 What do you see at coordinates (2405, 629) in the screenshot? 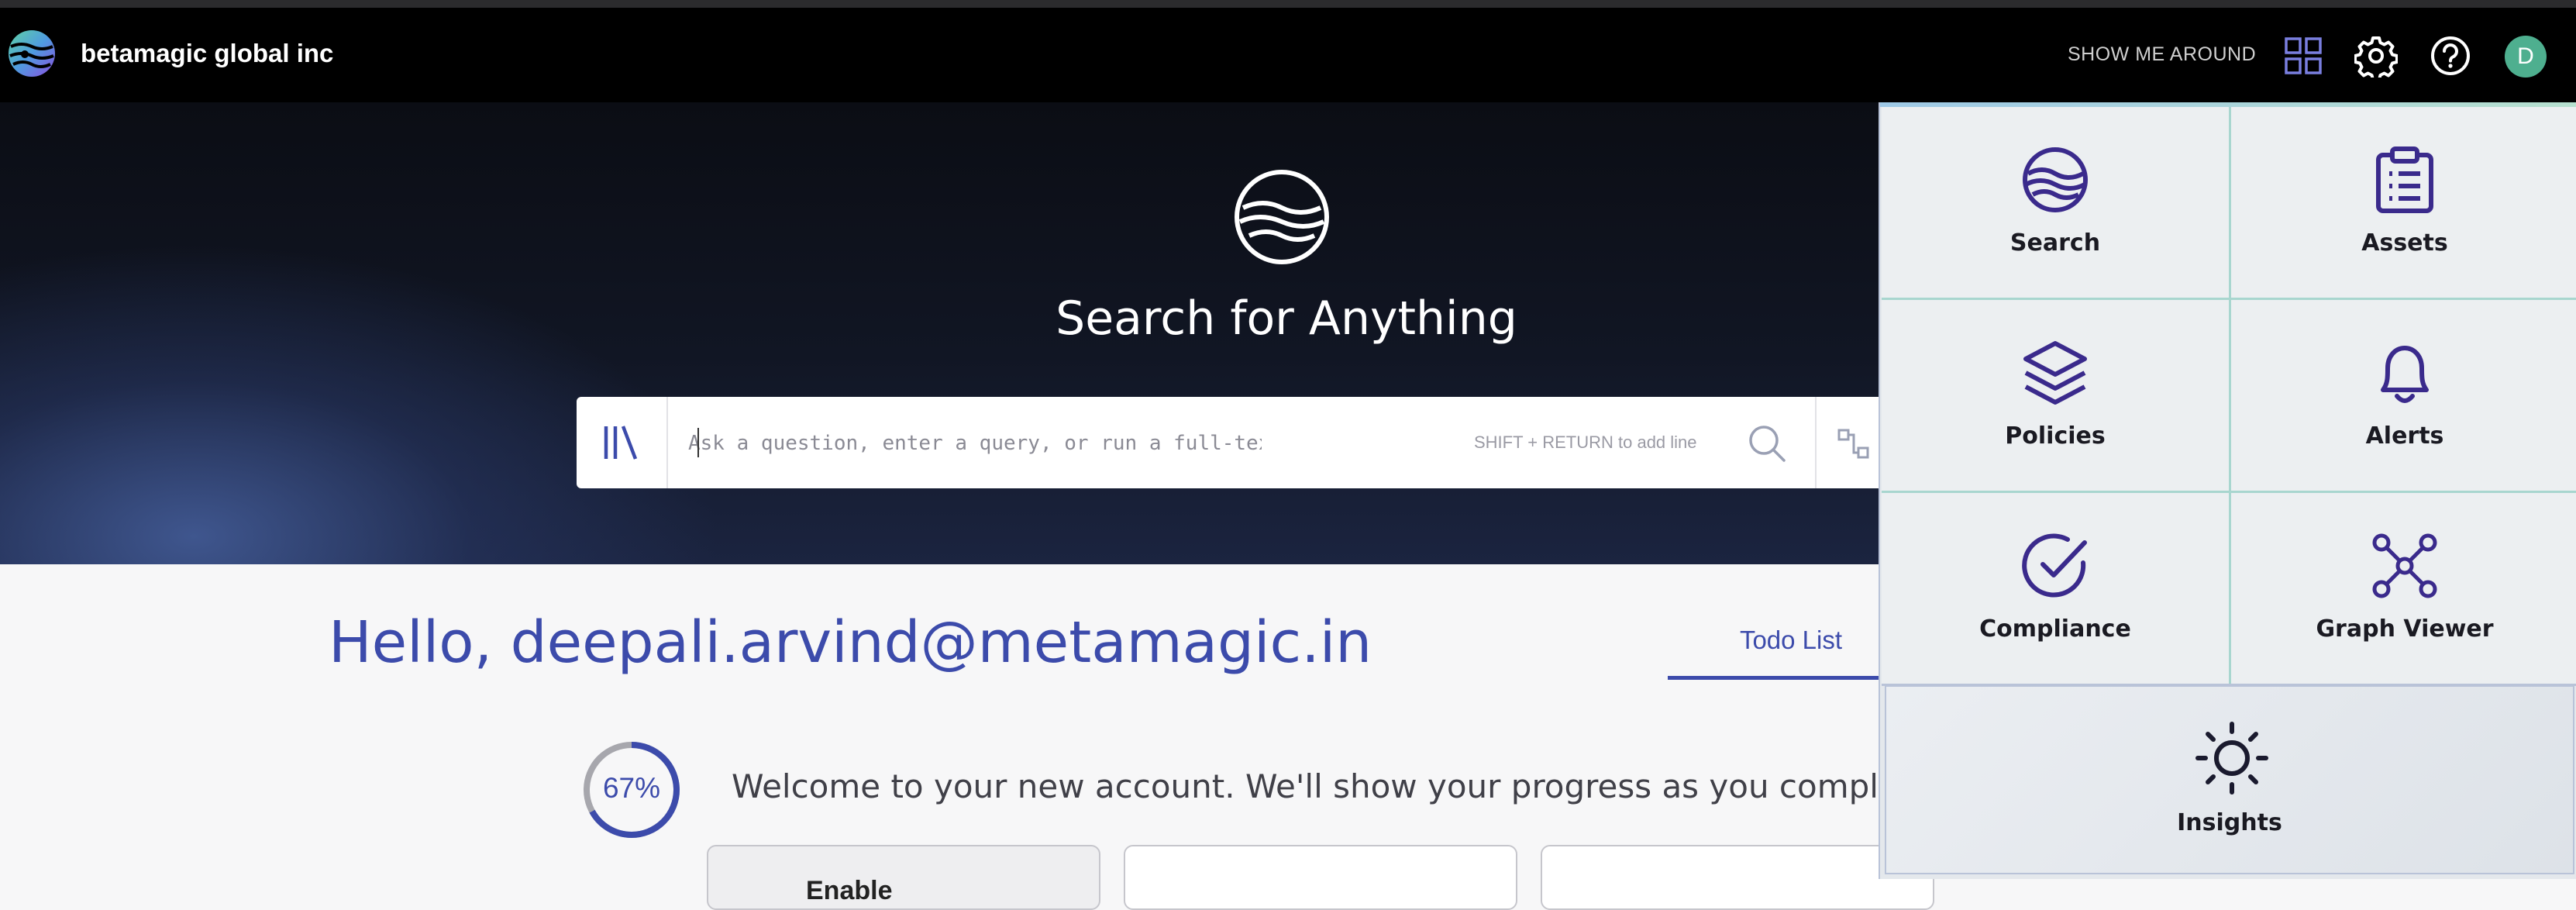
I see `menu-item-label: Graph Viewer` at bounding box center [2405, 629].